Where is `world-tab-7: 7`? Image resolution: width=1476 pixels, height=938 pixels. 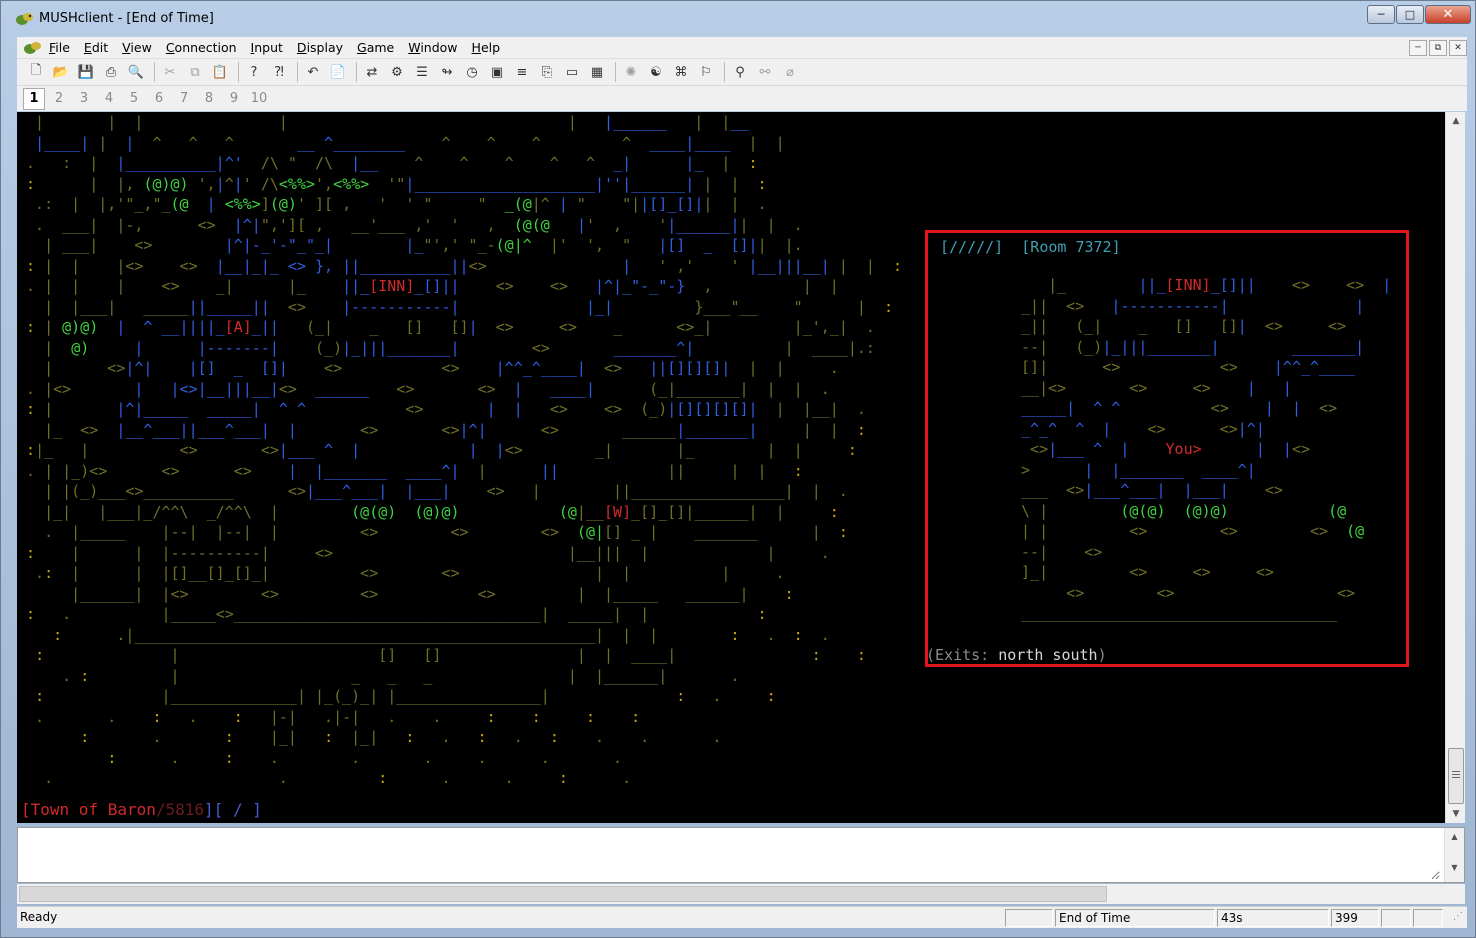 world-tab-7: 7 is located at coordinates (184, 99).